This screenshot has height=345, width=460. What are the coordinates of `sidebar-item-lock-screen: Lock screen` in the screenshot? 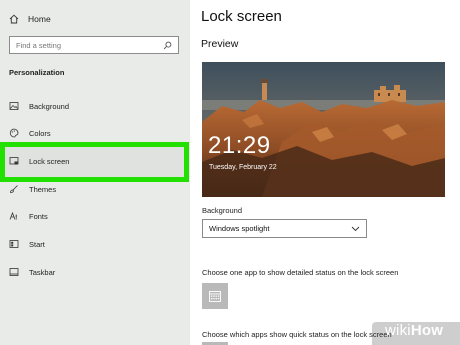 It's located at (39, 161).